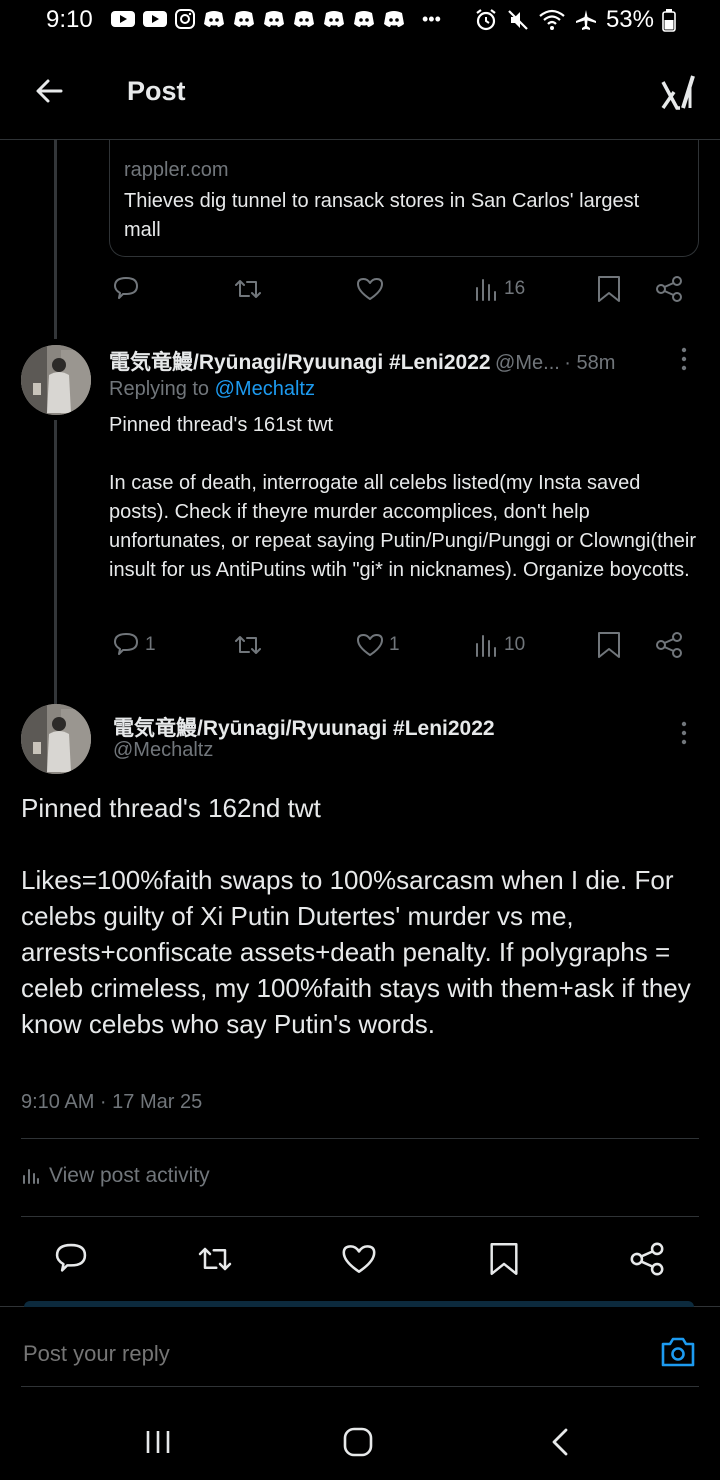 The width and height of the screenshot is (720, 1480). I want to click on analytics-icon, so click(31, 1176).